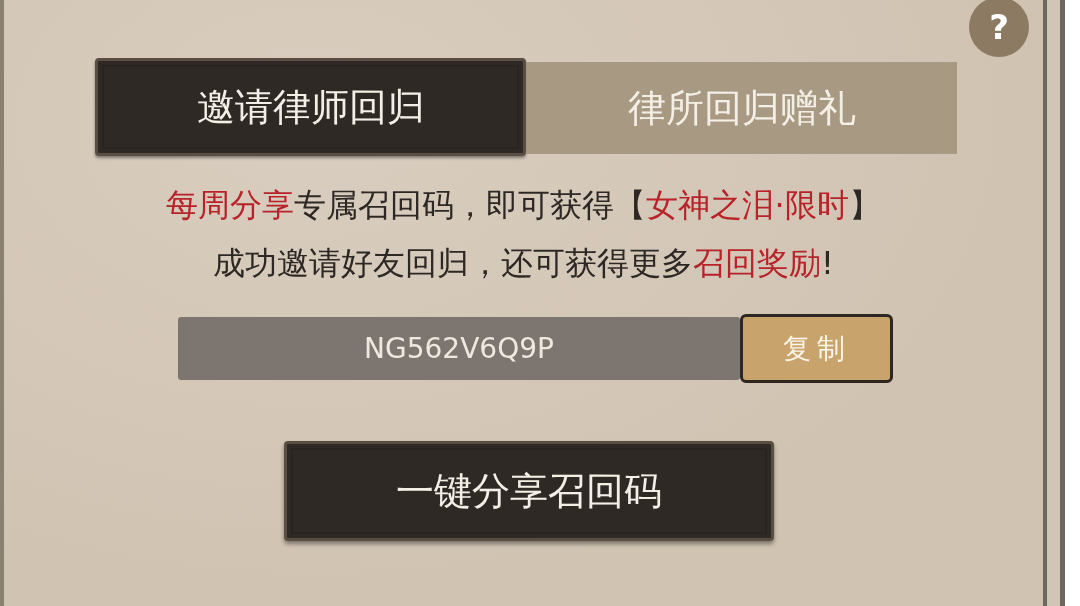 Image resolution: width=1080 pixels, height=606 pixels. What do you see at coordinates (529, 491) in the screenshot?
I see `share-button: 一键分享召回码` at bounding box center [529, 491].